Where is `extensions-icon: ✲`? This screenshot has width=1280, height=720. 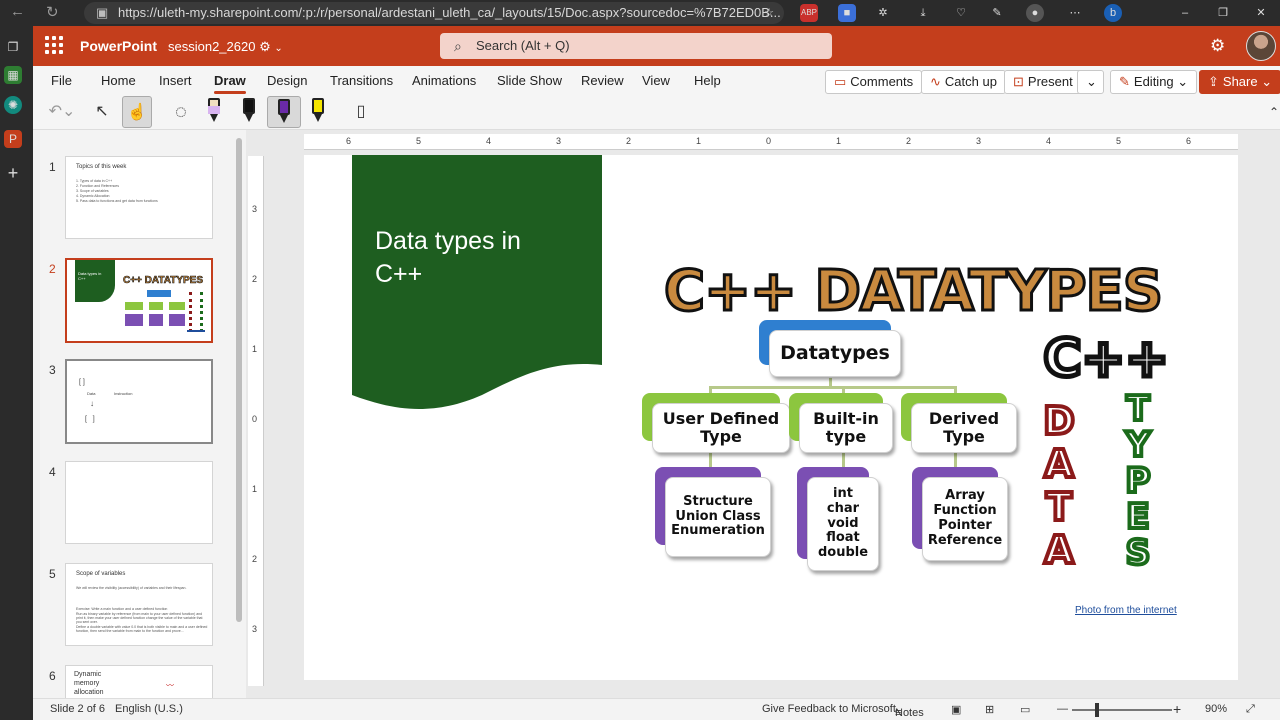
extensions-icon: ✲ is located at coordinates (883, 13).